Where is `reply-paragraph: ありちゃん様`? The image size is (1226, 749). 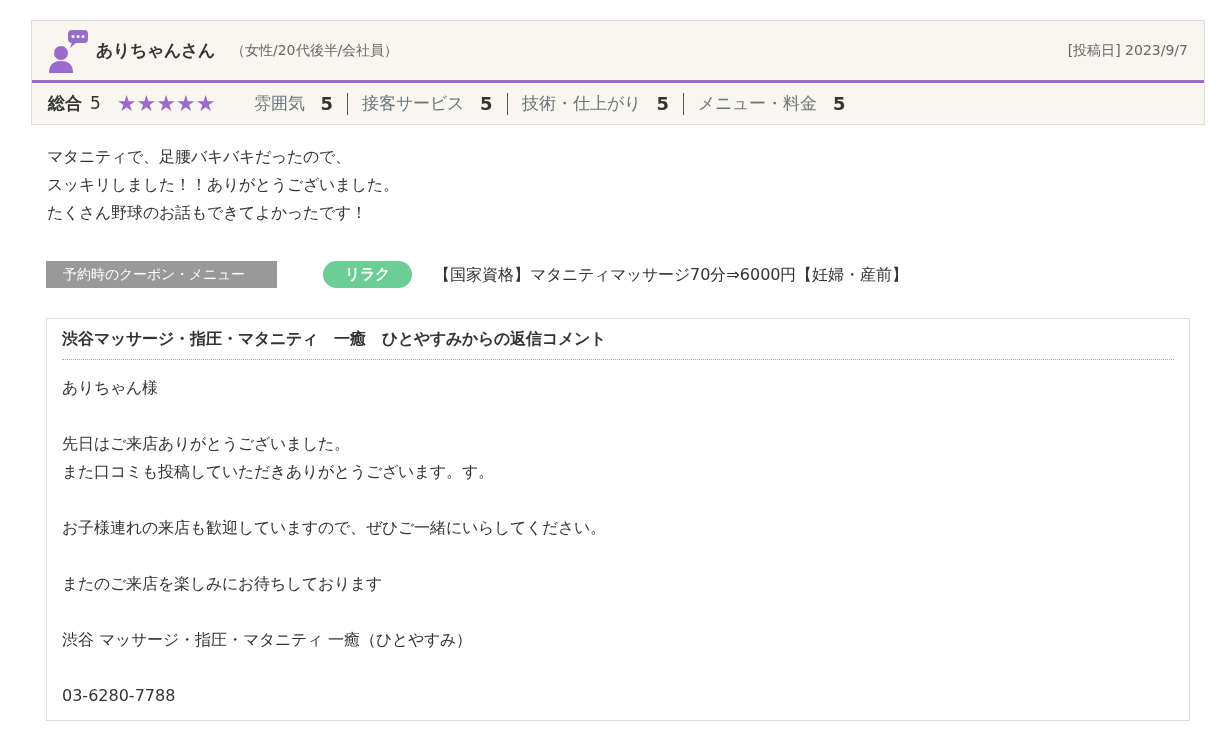
reply-paragraph: ありちゃん様 is located at coordinates (110, 388).